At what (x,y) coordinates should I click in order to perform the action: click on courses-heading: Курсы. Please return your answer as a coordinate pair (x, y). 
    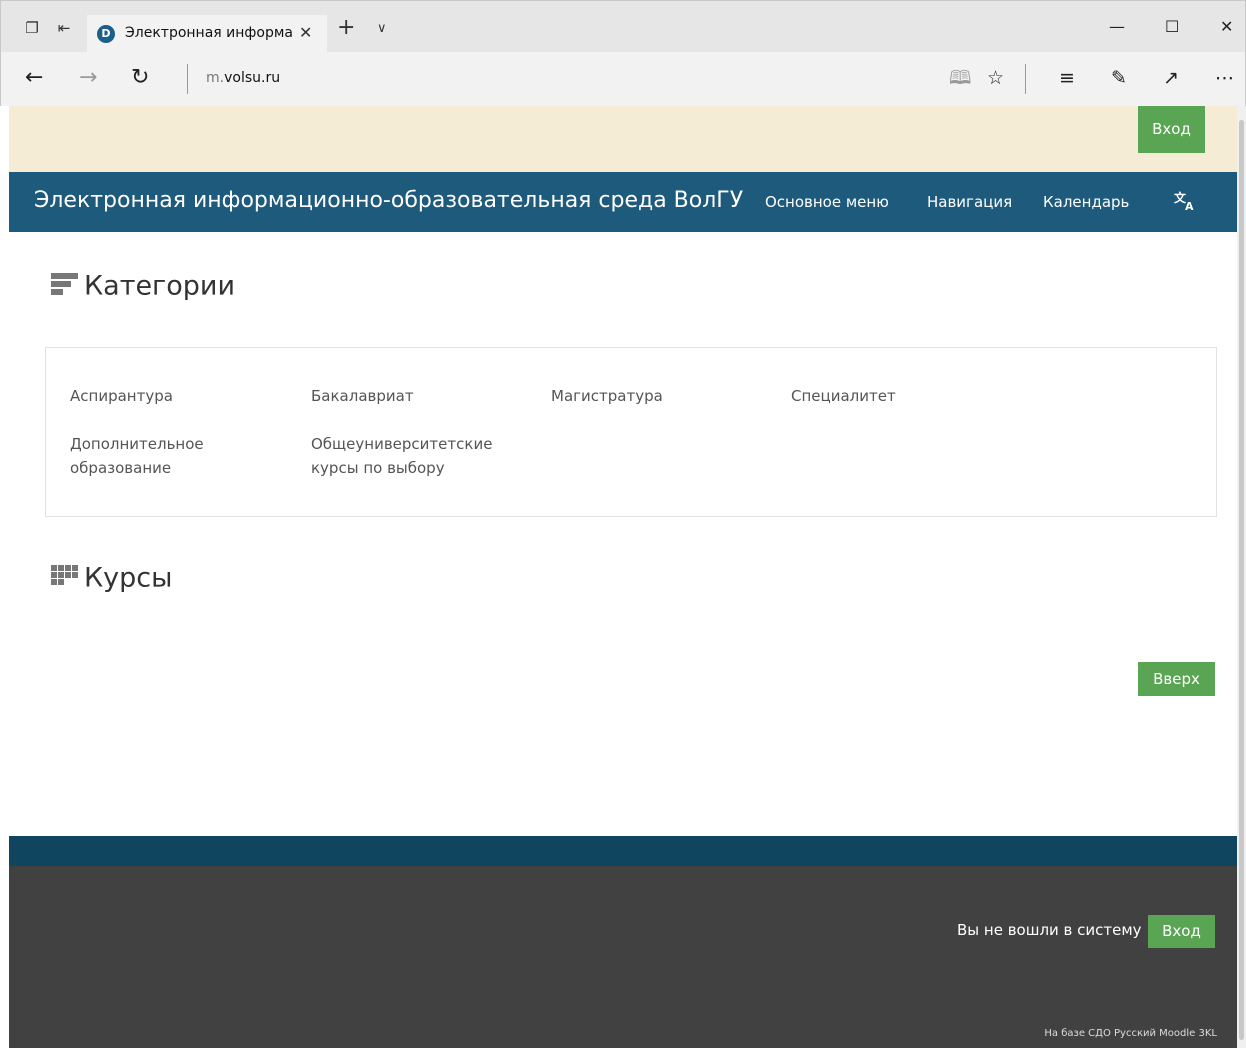
    Looking at the image, I should click on (111, 579).